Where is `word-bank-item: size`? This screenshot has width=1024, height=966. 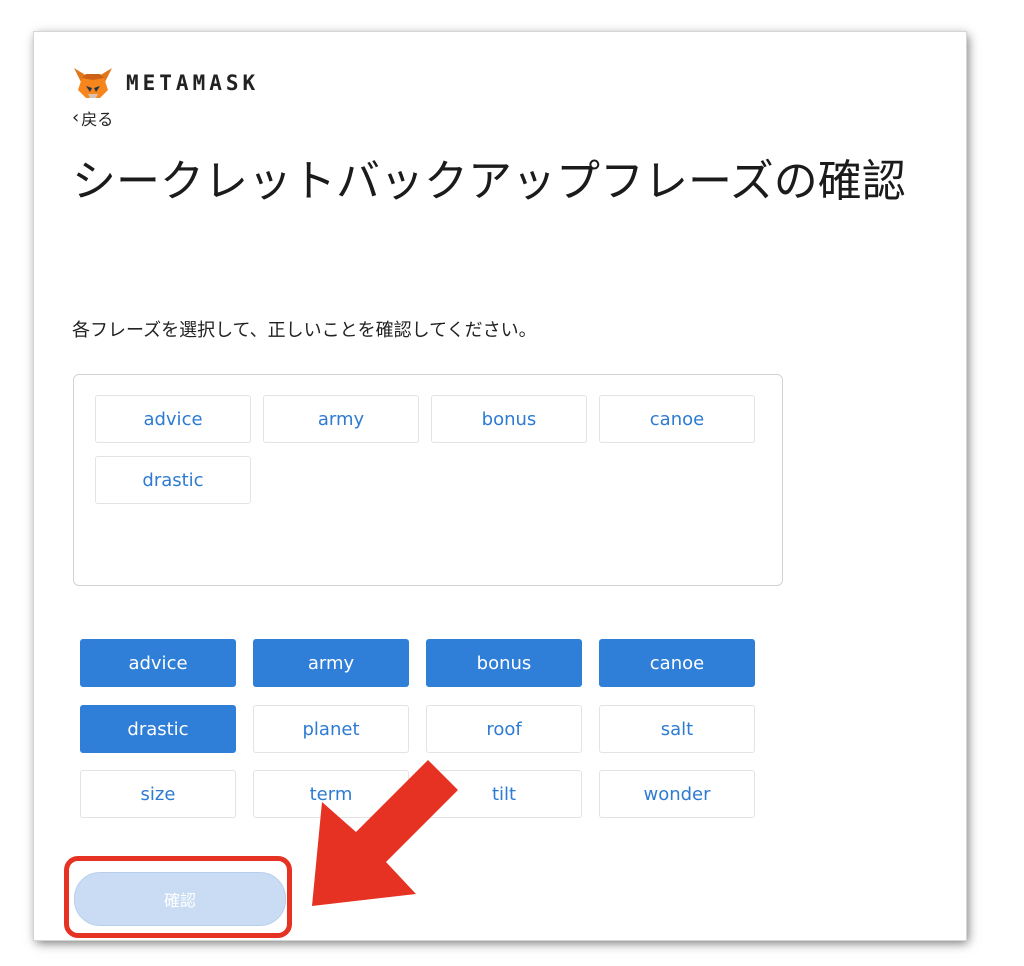
word-bank-item: size is located at coordinates (158, 794).